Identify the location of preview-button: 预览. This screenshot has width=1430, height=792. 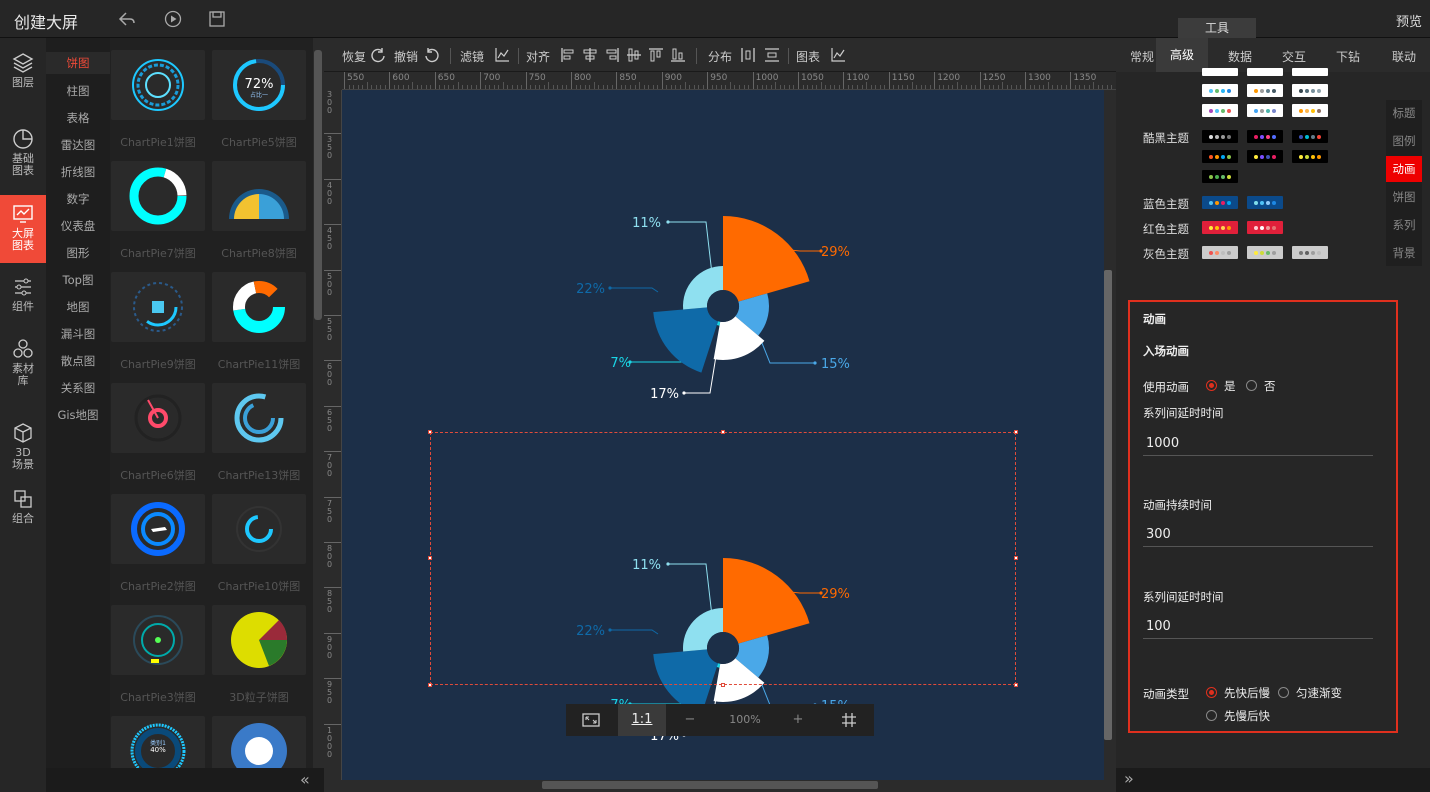
(1409, 20).